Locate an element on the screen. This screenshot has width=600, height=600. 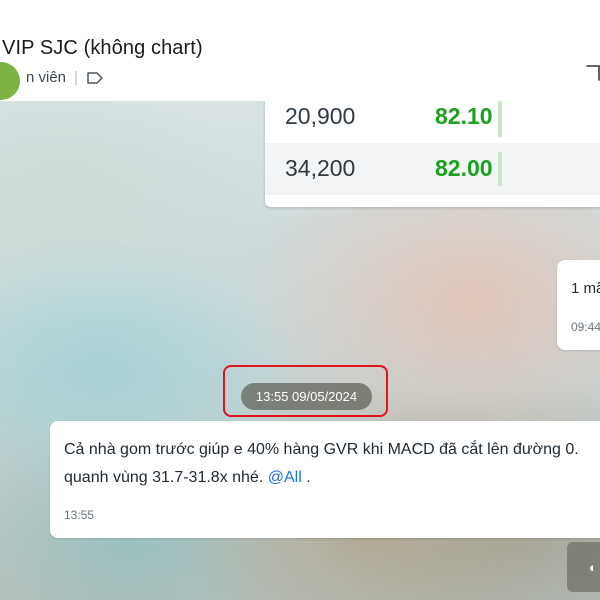
message-text-suffix: . is located at coordinates (308, 477).